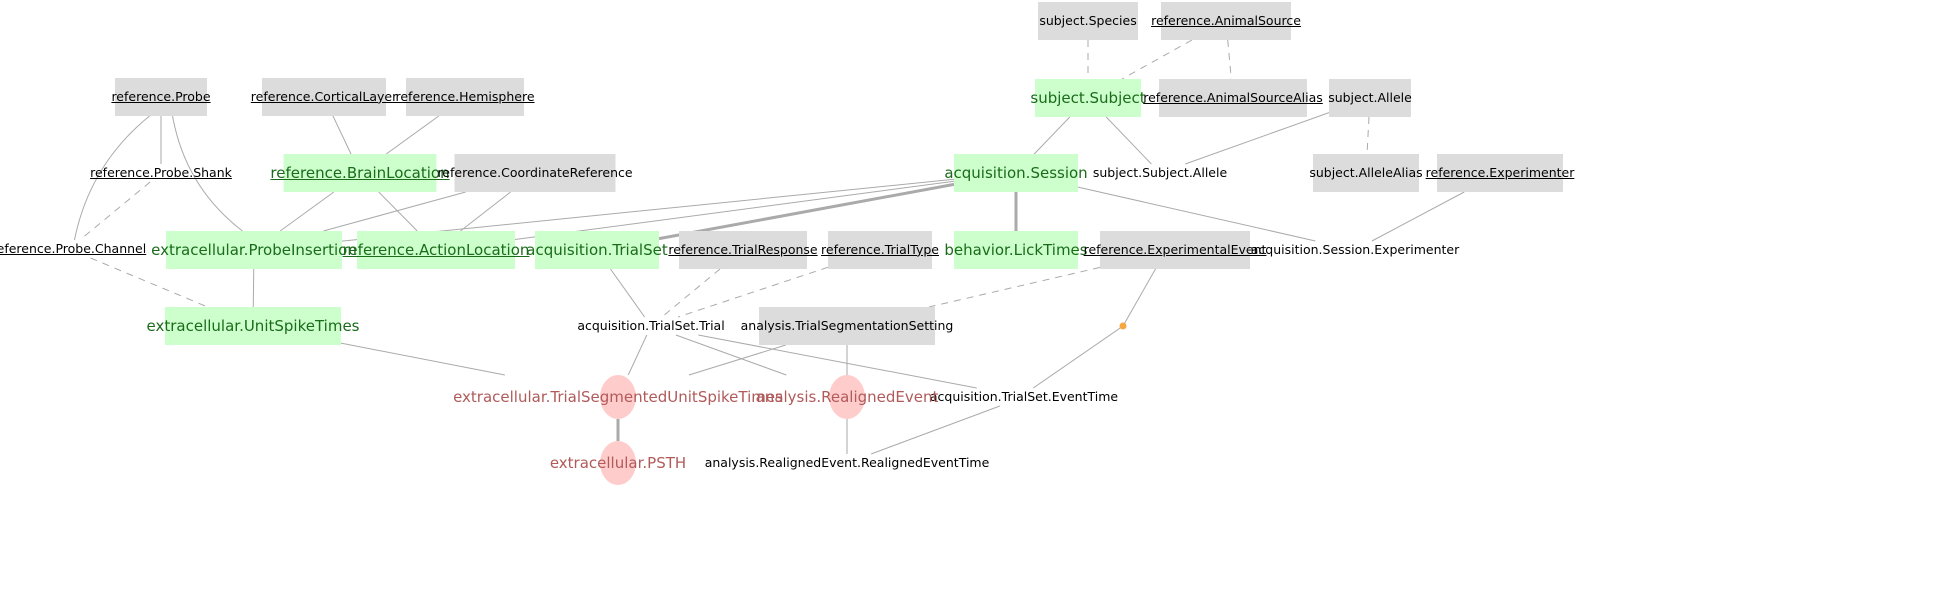 This screenshot has height=601, width=1951. I want to click on erd-edge-animalsource--subject, so click(1157, 59).